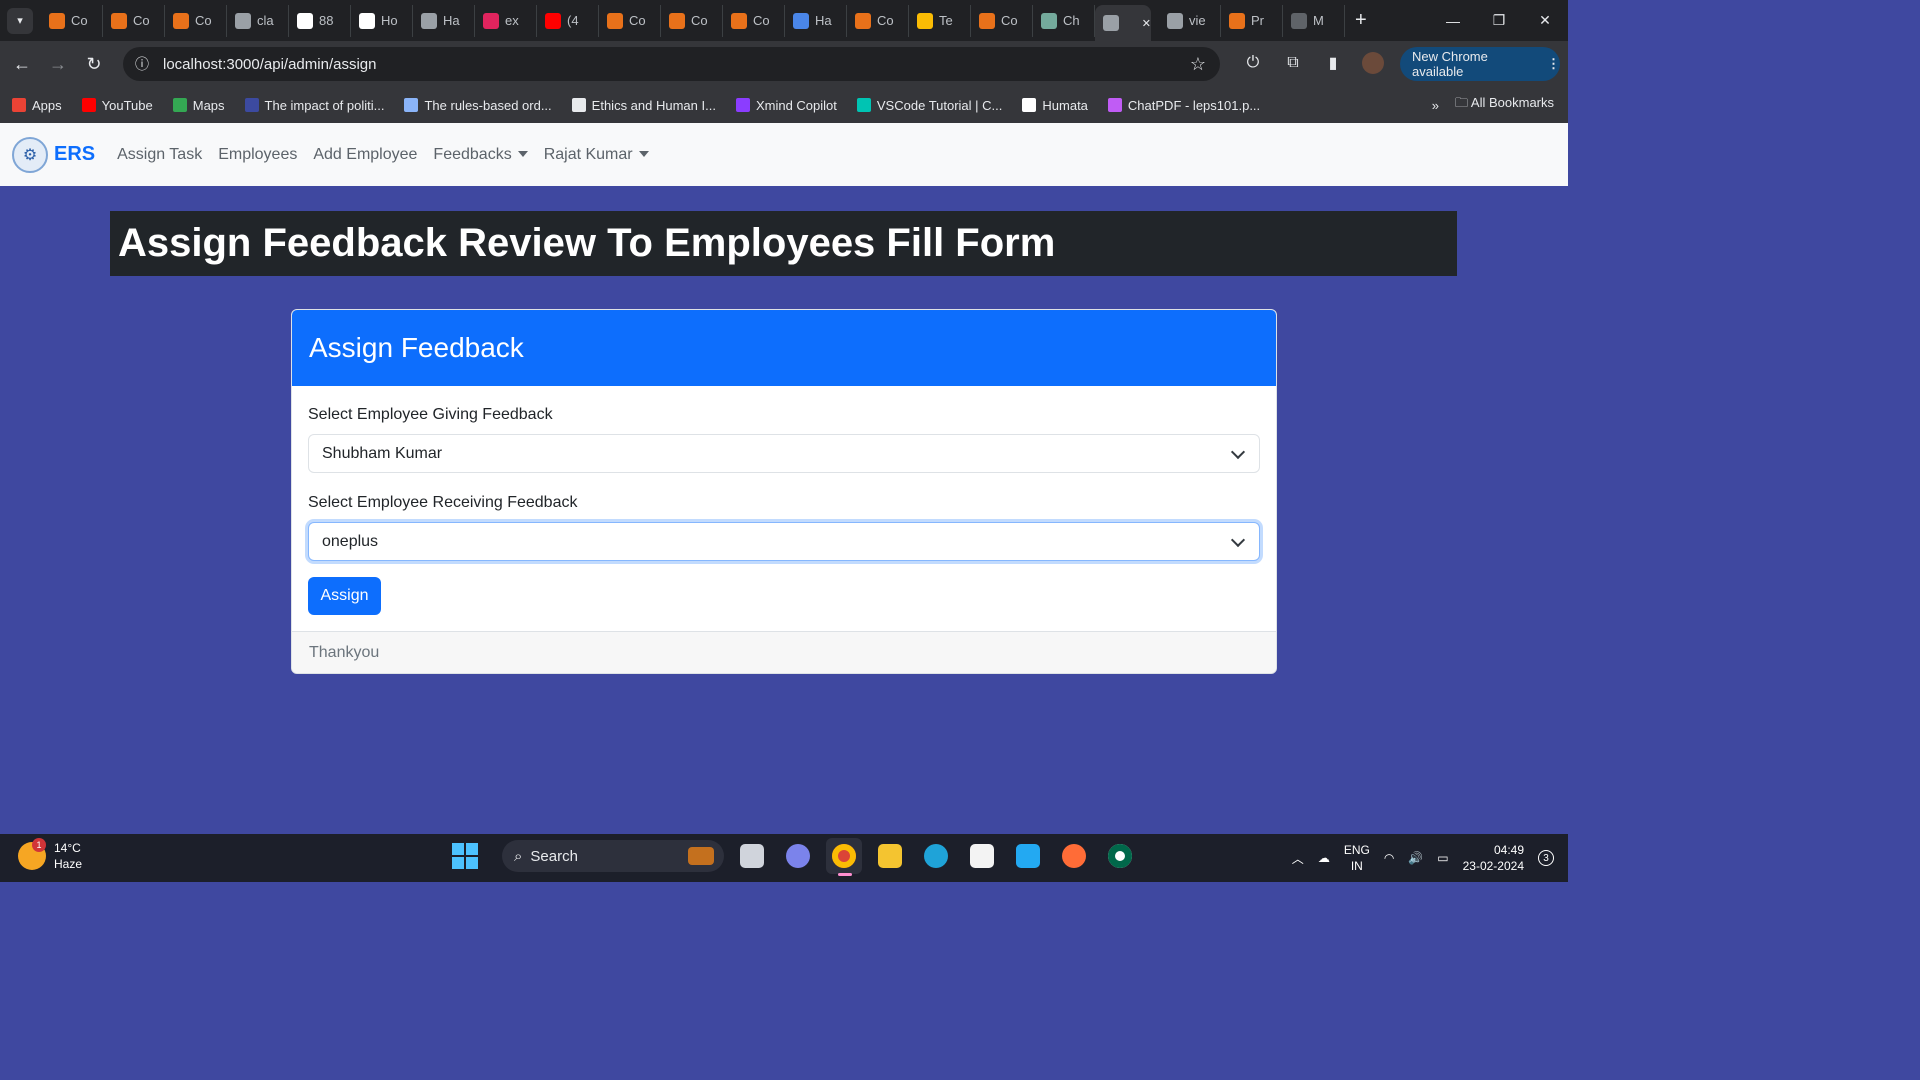 Image resolution: width=1920 pixels, height=1080 pixels. What do you see at coordinates (784, 453) in the screenshot?
I see `giver-select: Shubham Kumar` at bounding box center [784, 453].